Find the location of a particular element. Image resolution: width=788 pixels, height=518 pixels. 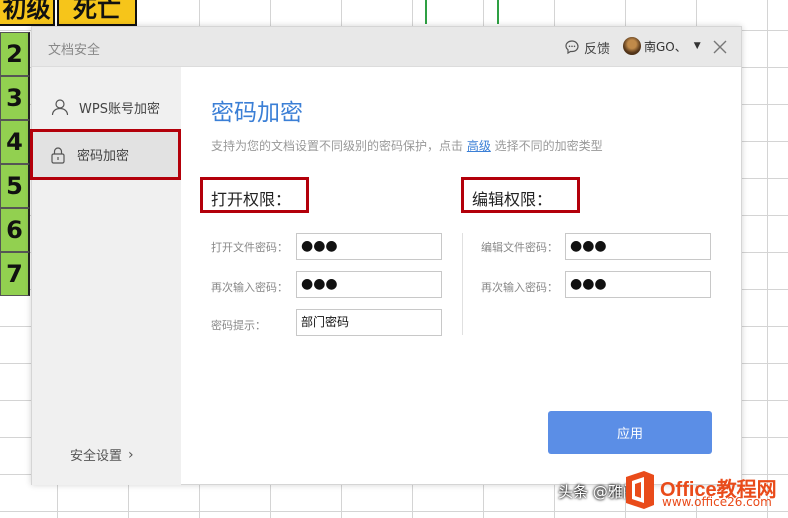

security-settings-link: 安全设置 › is located at coordinates (102, 455).